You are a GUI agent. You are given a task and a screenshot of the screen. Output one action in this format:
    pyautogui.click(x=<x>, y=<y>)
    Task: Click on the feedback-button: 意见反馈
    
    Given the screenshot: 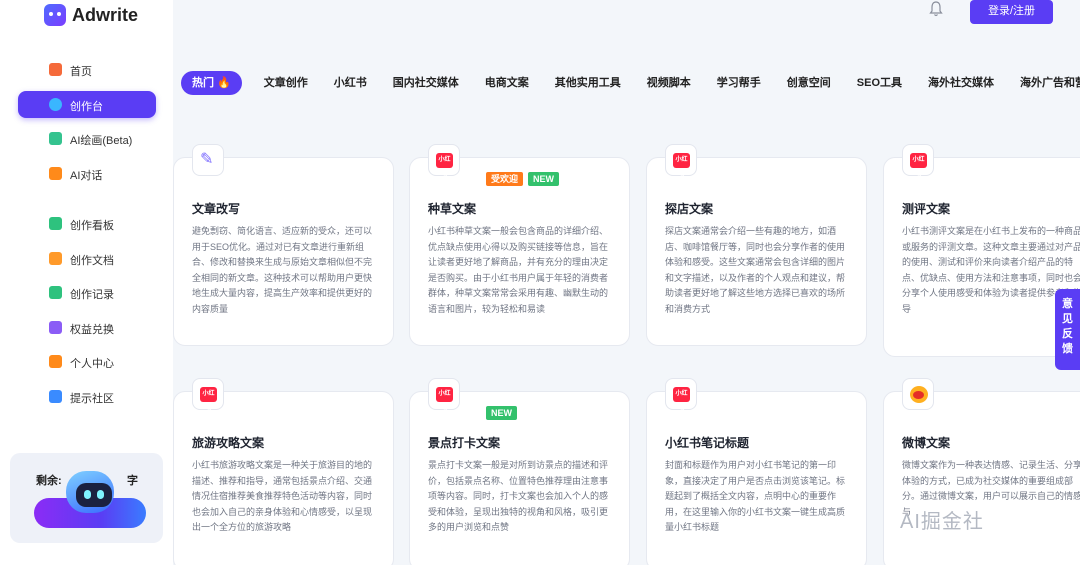 What is the action you would take?
    pyautogui.click(x=1067, y=329)
    